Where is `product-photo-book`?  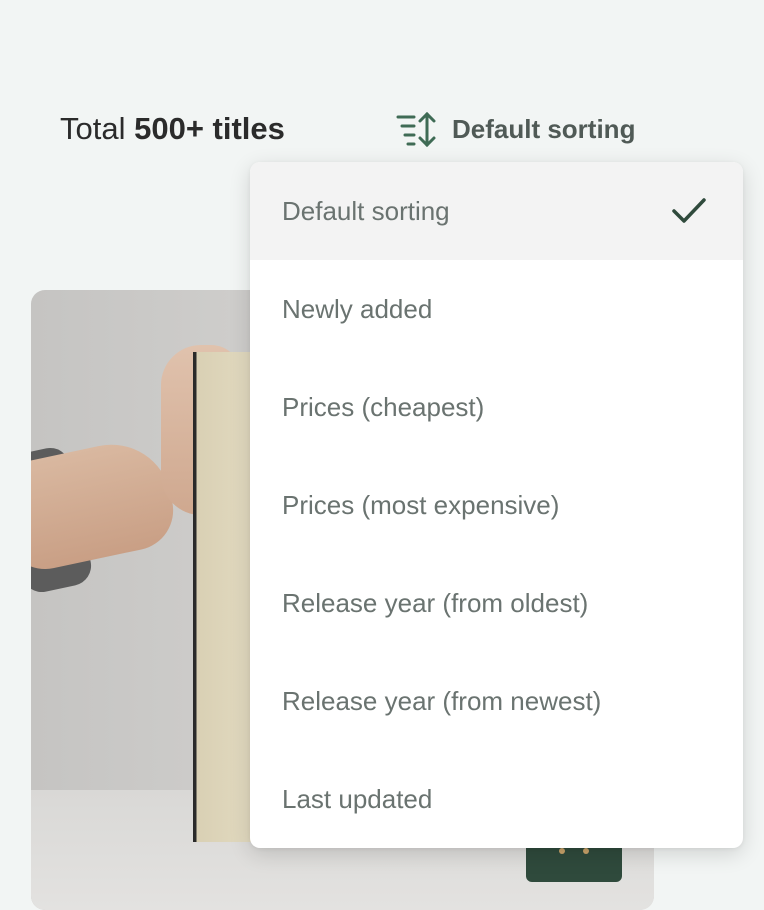
product-photo-book is located at coordinates (223, 597).